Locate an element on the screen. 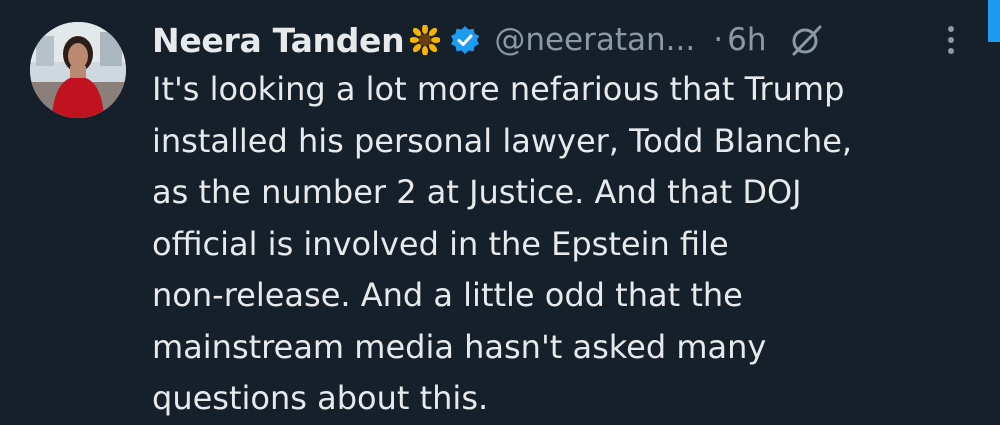  tweet-header: Neera Tanden @neeratan... · 6h is located at coordinates (567, 40).